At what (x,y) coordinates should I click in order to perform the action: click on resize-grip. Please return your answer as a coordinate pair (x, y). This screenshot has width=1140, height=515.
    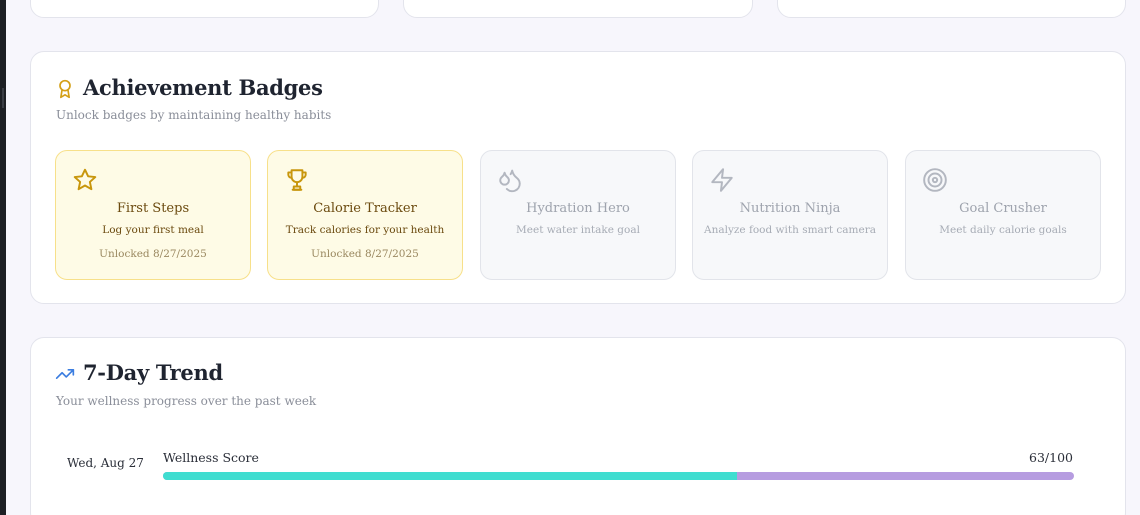
    Looking at the image, I should click on (3, 98).